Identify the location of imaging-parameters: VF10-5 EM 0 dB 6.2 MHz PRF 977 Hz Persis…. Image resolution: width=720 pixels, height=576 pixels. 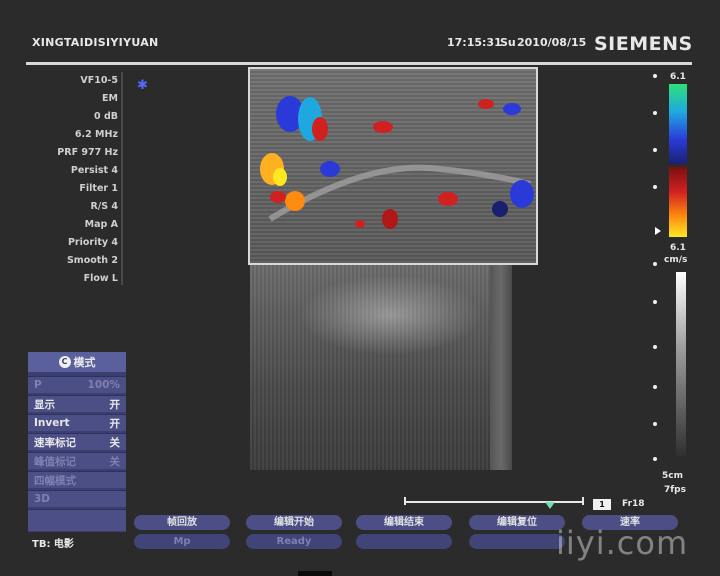
(79, 180).